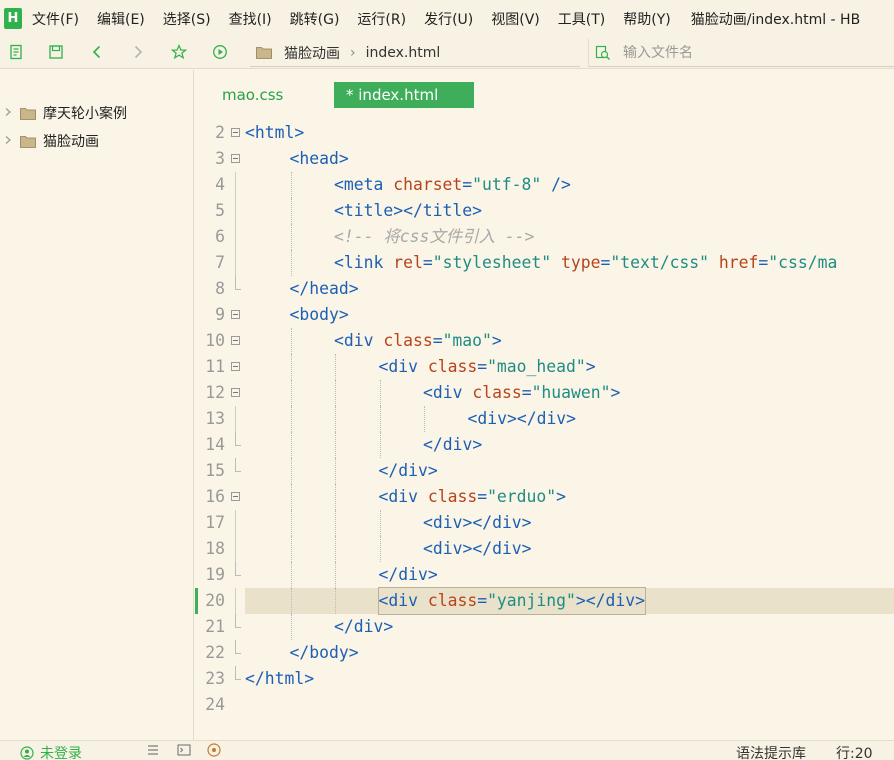 This screenshot has width=894, height=760. What do you see at coordinates (275, 132) in the screenshot?
I see `code-text: <html>` at bounding box center [275, 132].